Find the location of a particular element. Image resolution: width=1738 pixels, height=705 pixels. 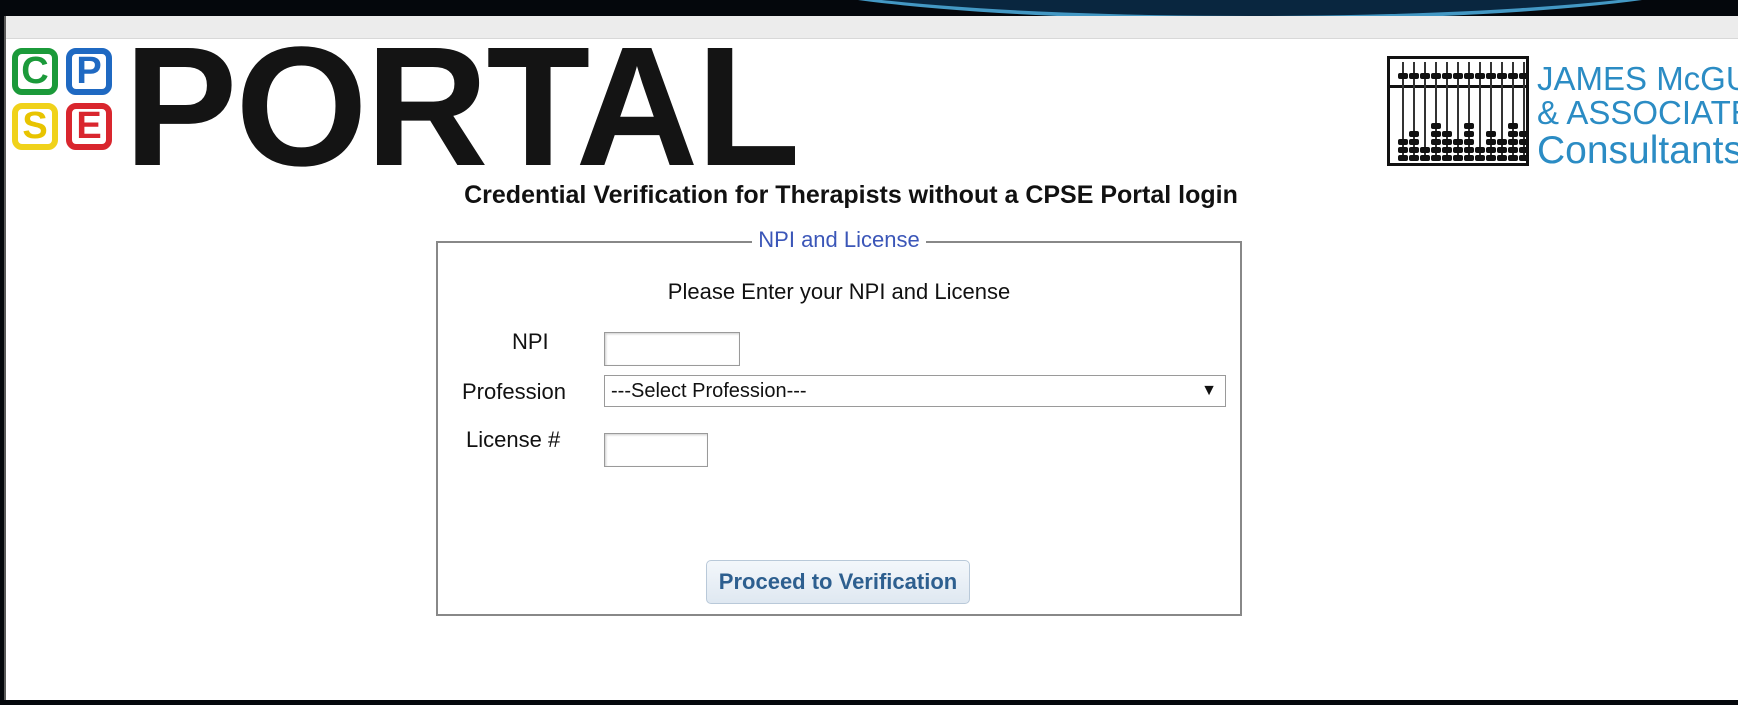

abacus-icon is located at coordinates (1458, 111).